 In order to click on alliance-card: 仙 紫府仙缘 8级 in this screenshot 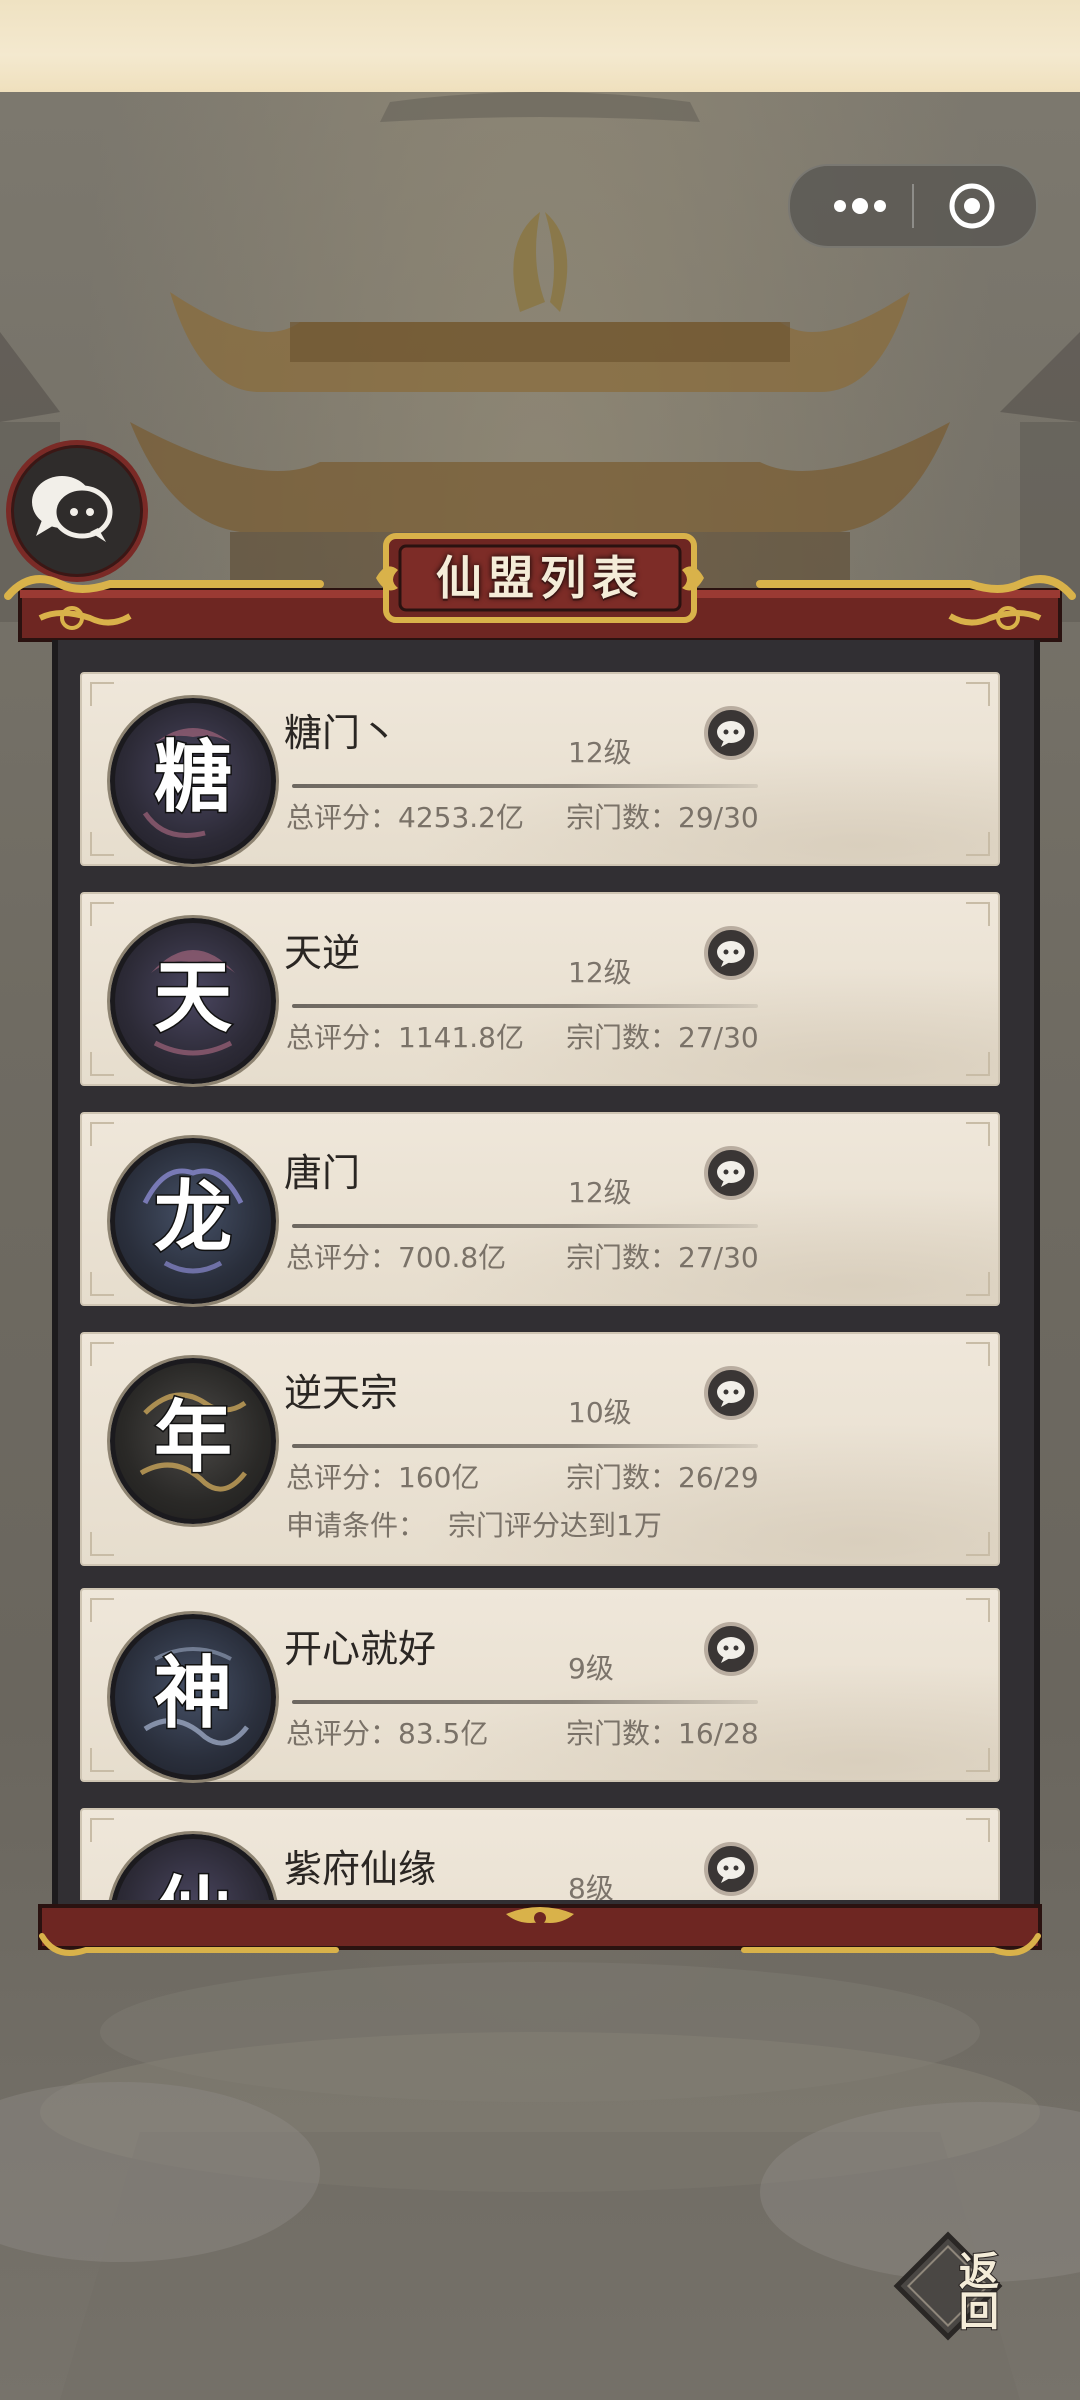, I will do `click(540, 1854)`.